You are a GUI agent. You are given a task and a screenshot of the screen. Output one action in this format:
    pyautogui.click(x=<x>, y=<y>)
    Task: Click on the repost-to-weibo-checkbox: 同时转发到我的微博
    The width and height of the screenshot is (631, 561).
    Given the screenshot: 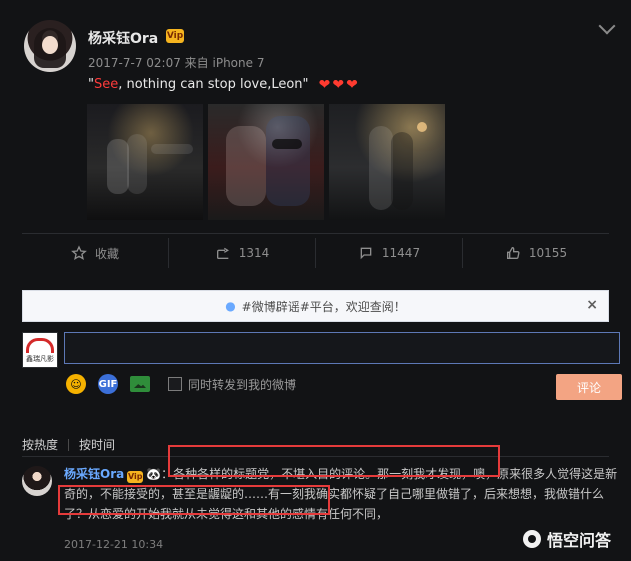 What is the action you would take?
    pyautogui.click(x=232, y=384)
    